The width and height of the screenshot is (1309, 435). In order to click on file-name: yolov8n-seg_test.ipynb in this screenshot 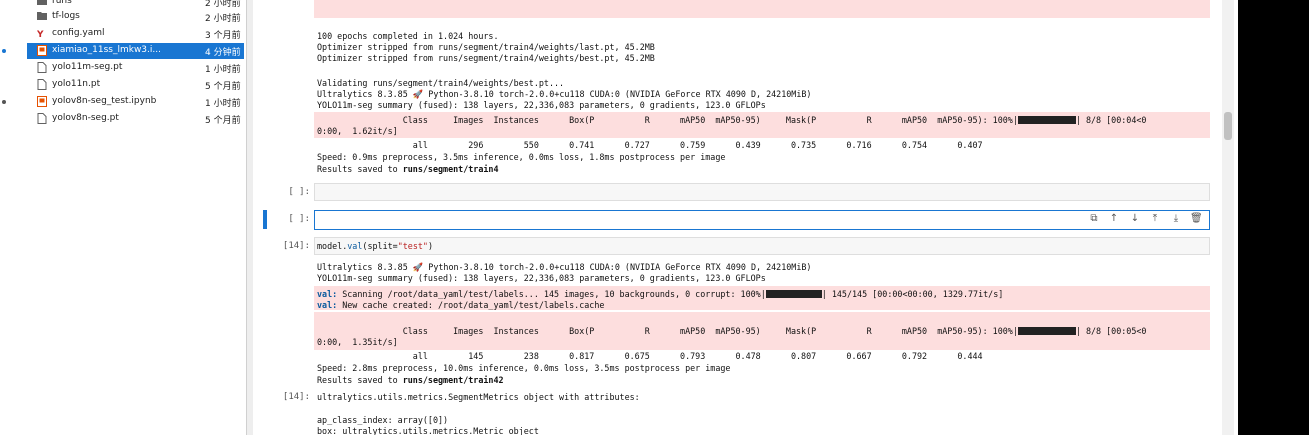, I will do `click(104, 101)`.